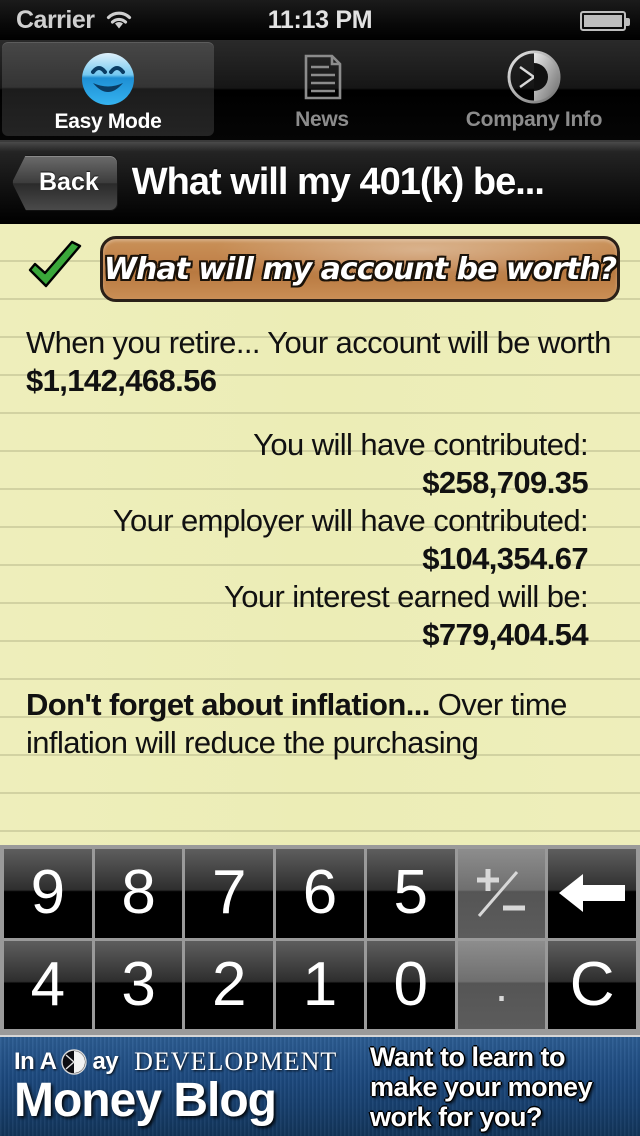  I want to click on plus-minus-icon, so click(501, 893).